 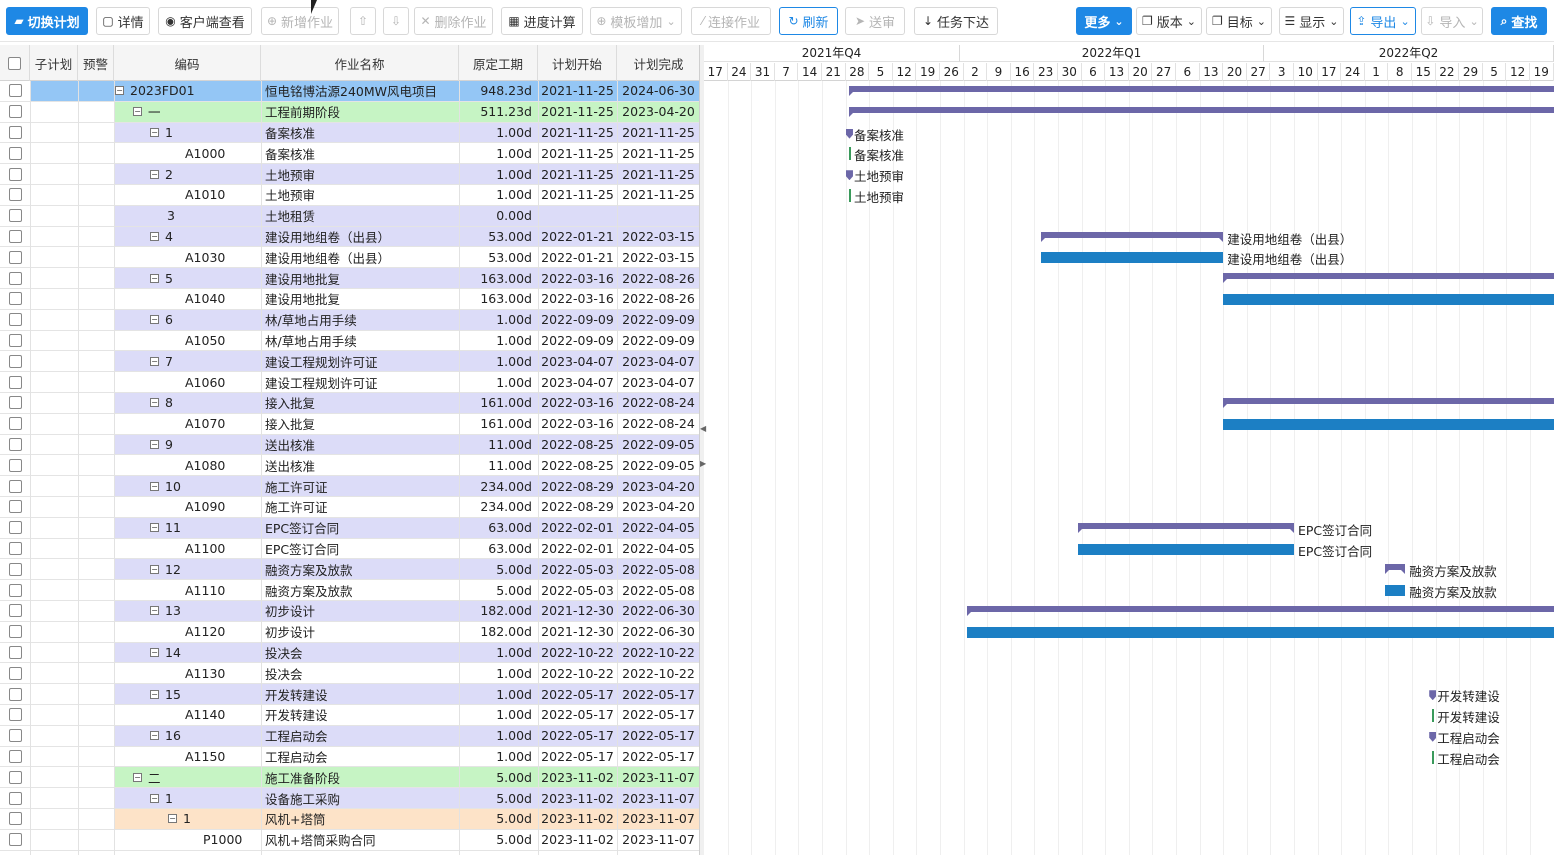 I want to click on activity-name-cell: 建设工程规划许可证, so click(x=360, y=382).